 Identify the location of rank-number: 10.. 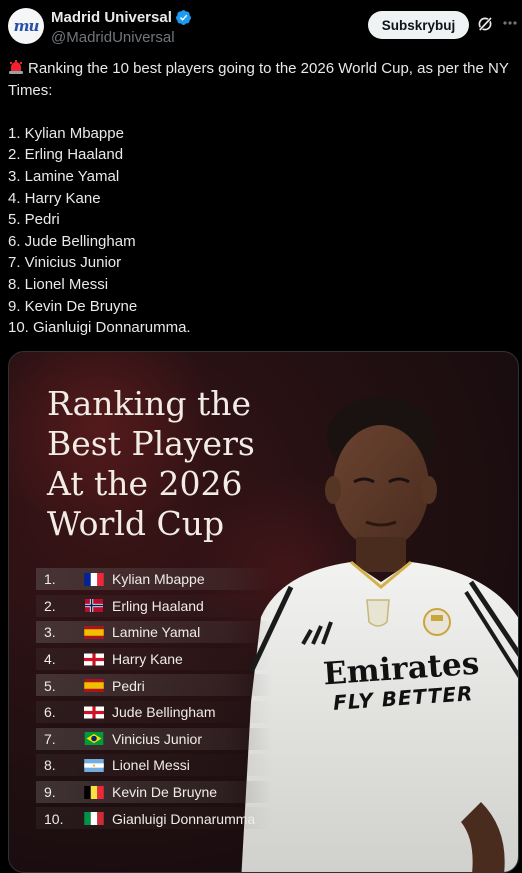
(54, 818).